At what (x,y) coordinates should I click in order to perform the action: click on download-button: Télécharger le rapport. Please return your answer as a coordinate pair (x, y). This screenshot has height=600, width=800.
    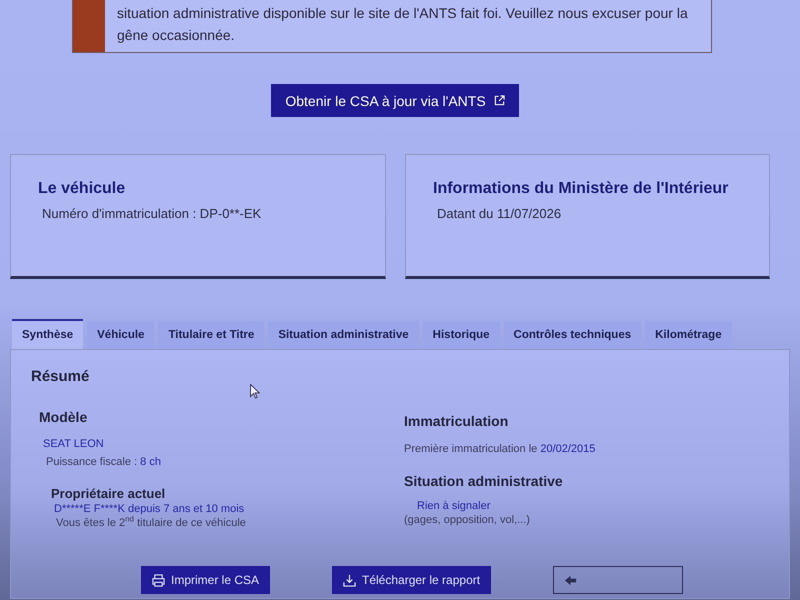
    Looking at the image, I should click on (412, 580).